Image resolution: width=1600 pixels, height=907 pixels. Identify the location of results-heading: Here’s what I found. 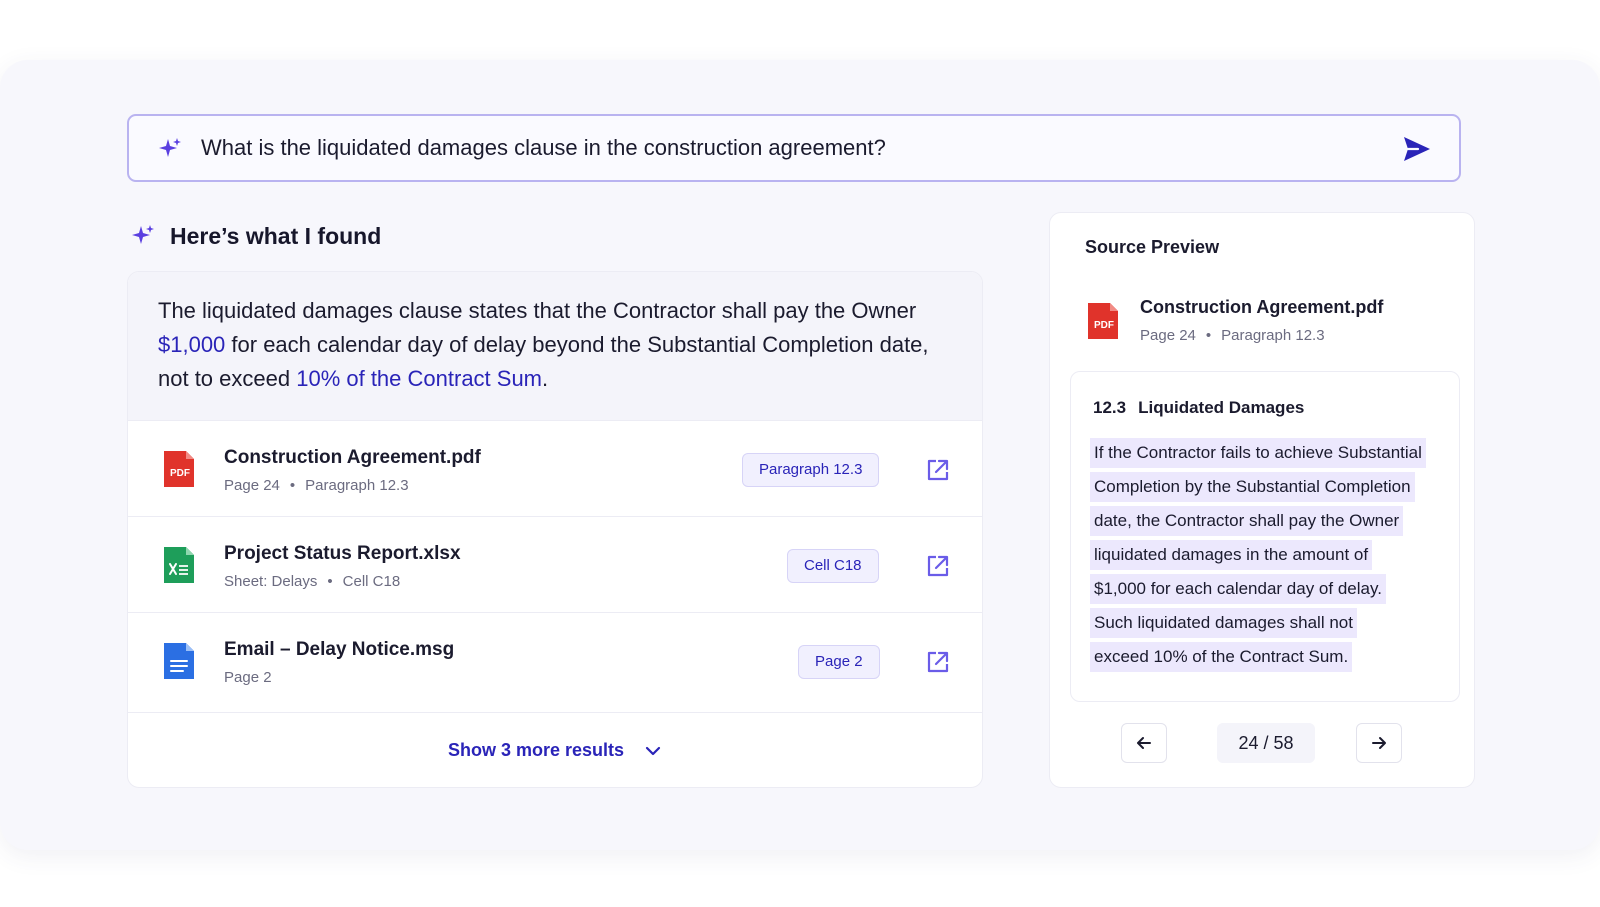
(255, 236).